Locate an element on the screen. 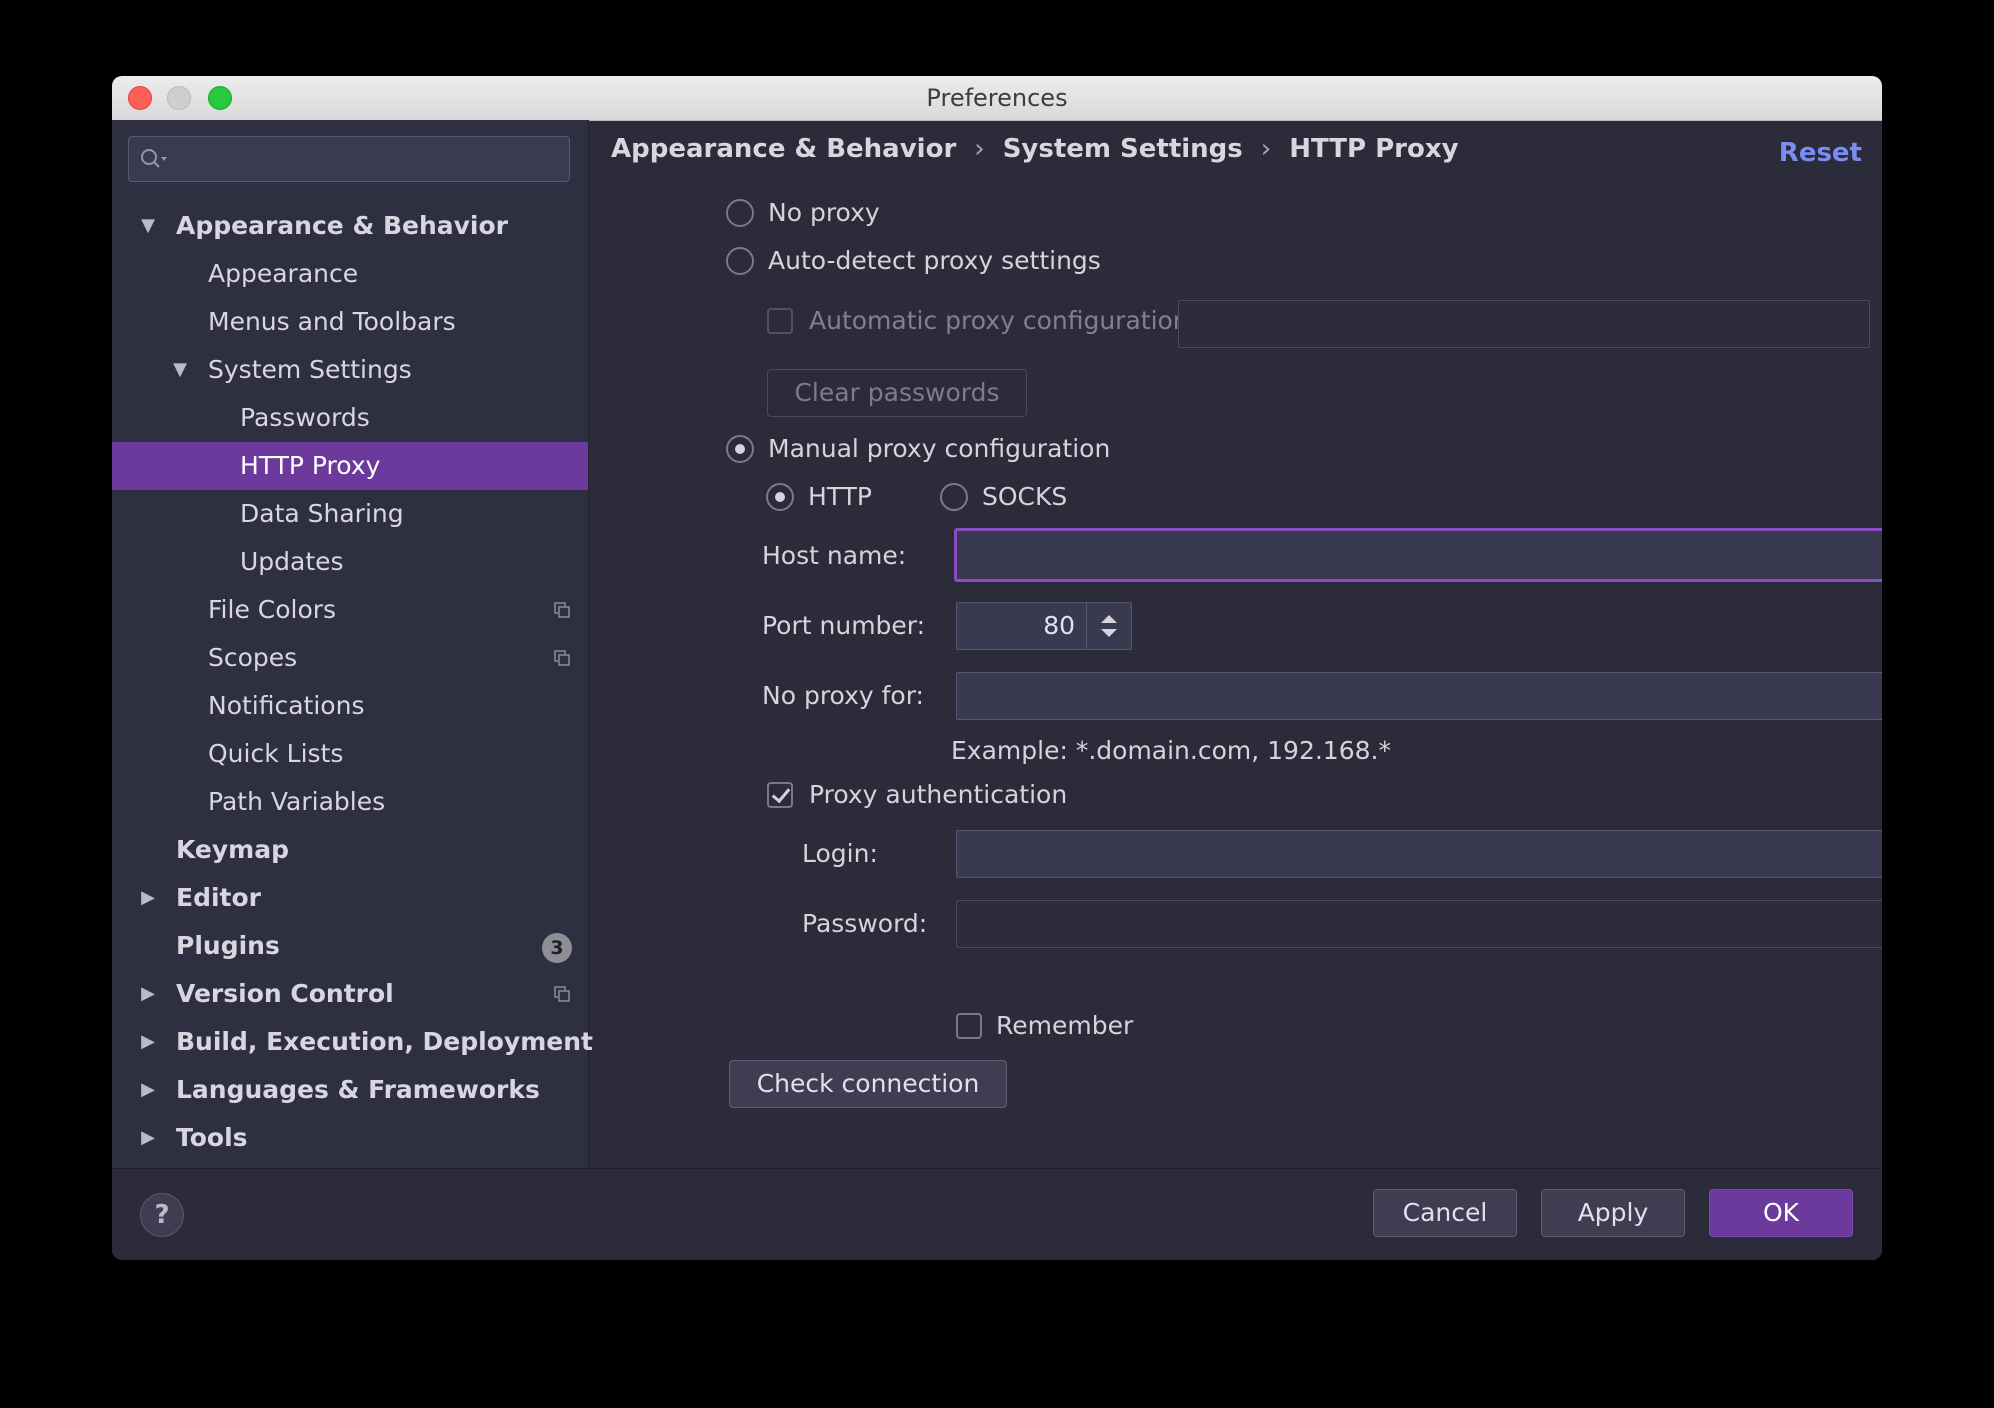 This screenshot has height=1408, width=1994. sidebar-item-version-control: ▶ Version Control is located at coordinates (350, 994).